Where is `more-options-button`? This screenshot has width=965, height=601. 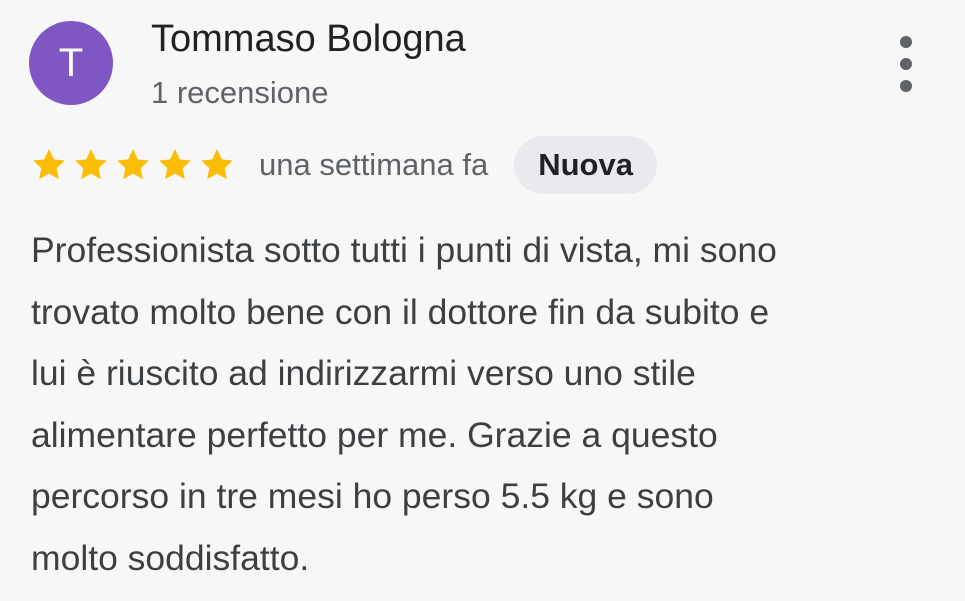
more-options-button is located at coordinates (906, 64).